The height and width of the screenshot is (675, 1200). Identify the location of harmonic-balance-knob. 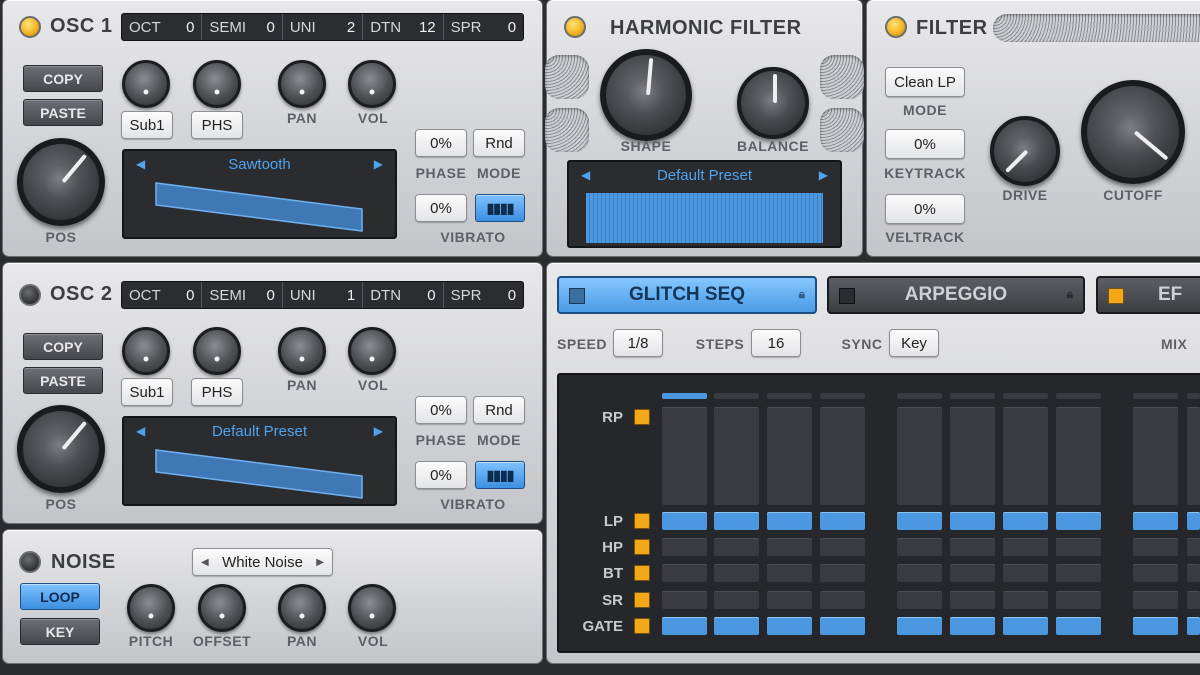
(773, 103).